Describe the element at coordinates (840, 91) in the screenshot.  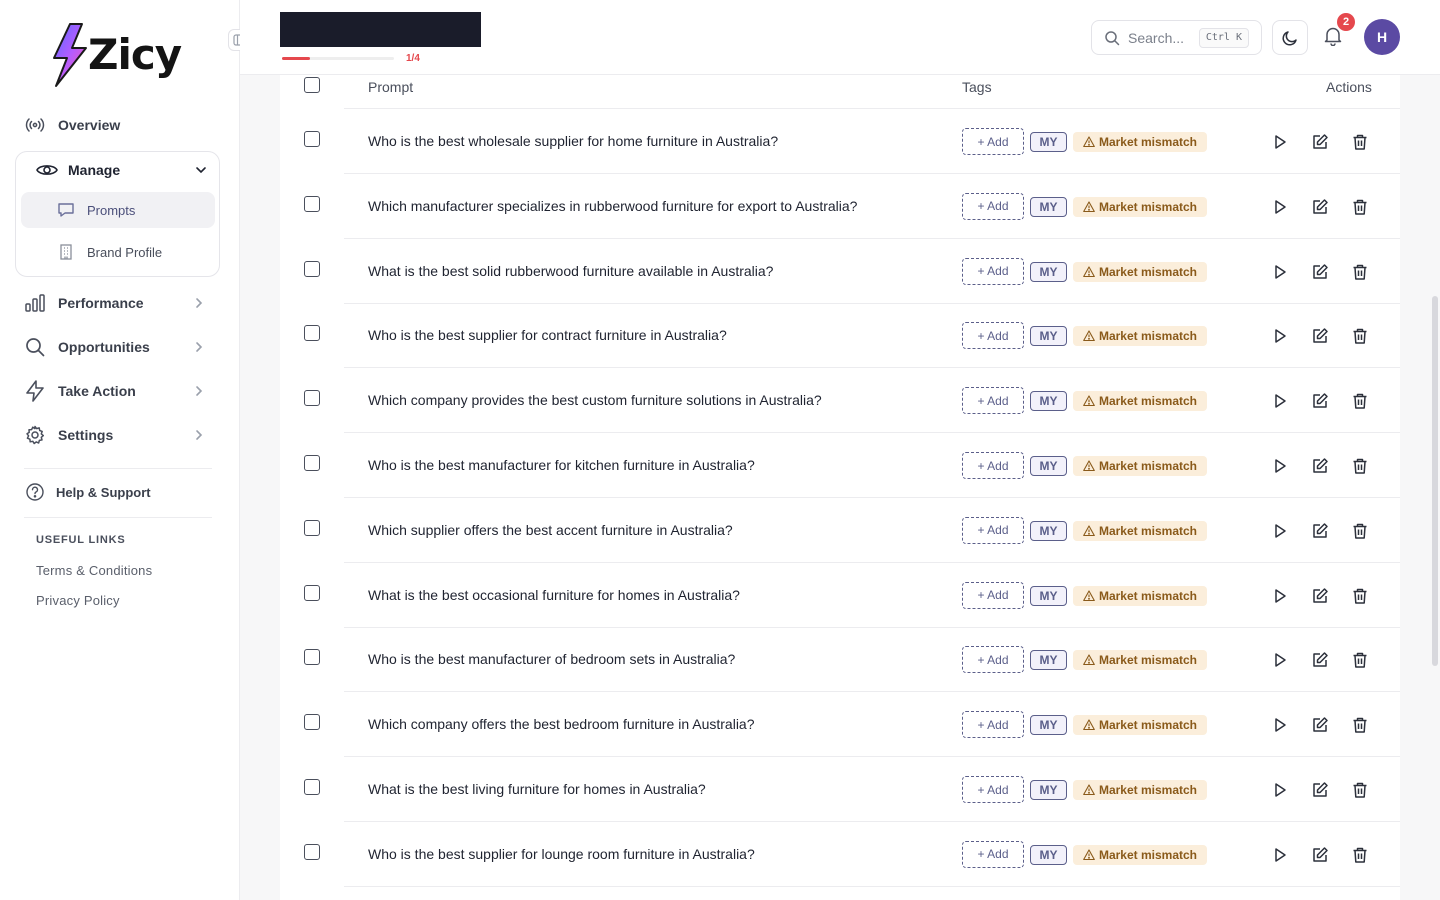
I see `table-header: Prompt Tags Actions` at that location.